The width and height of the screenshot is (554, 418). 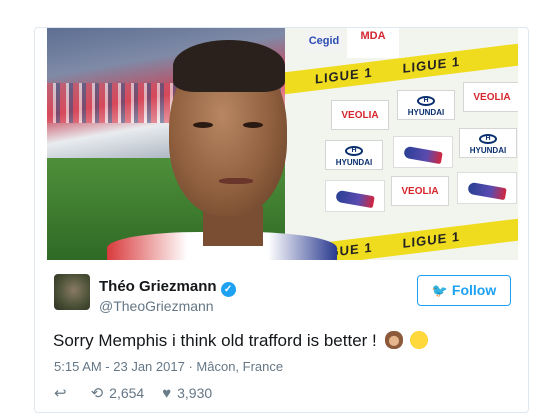 What do you see at coordinates (373, 43) in the screenshot?
I see `mda-logo: MDA` at bounding box center [373, 43].